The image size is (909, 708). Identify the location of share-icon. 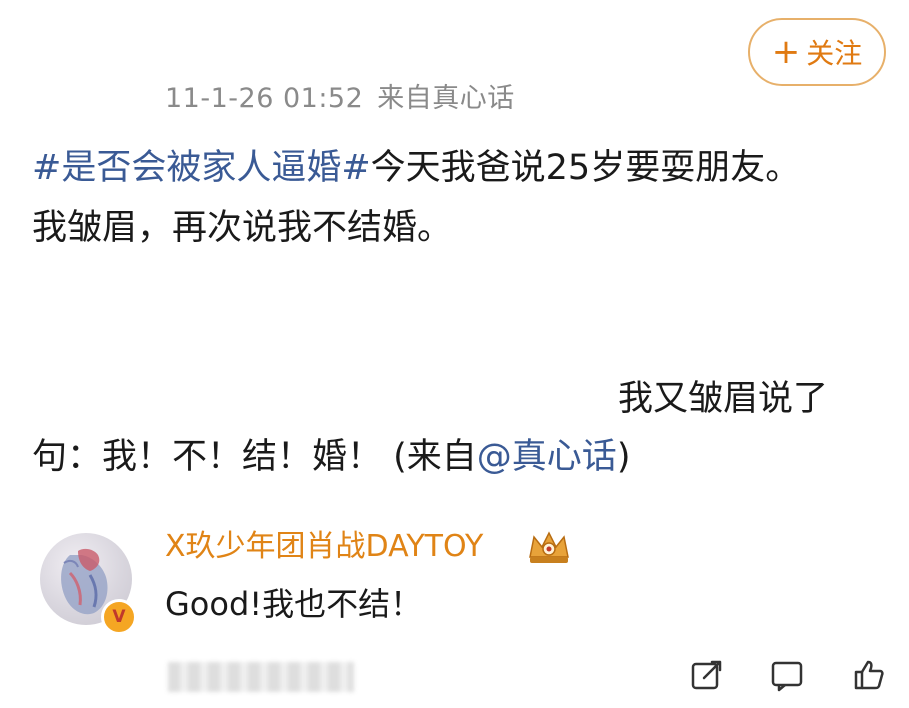
(707, 675).